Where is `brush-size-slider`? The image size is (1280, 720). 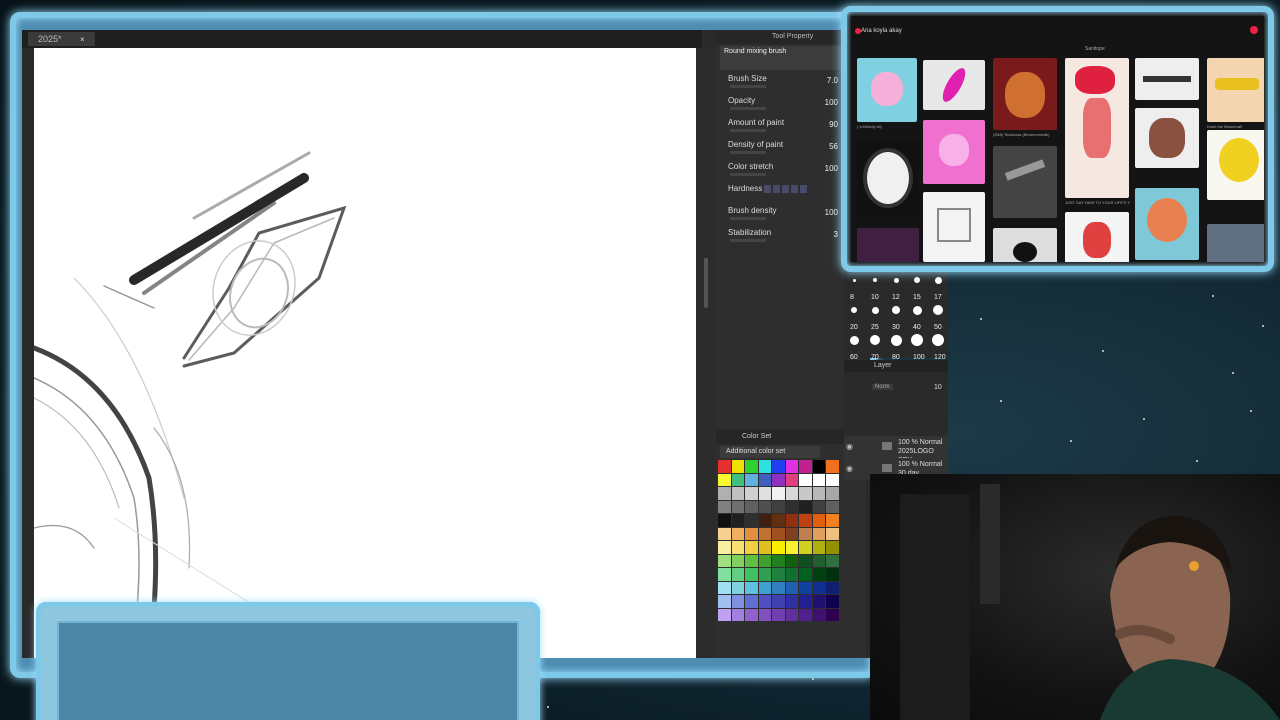 brush-size-slider is located at coordinates (748, 86).